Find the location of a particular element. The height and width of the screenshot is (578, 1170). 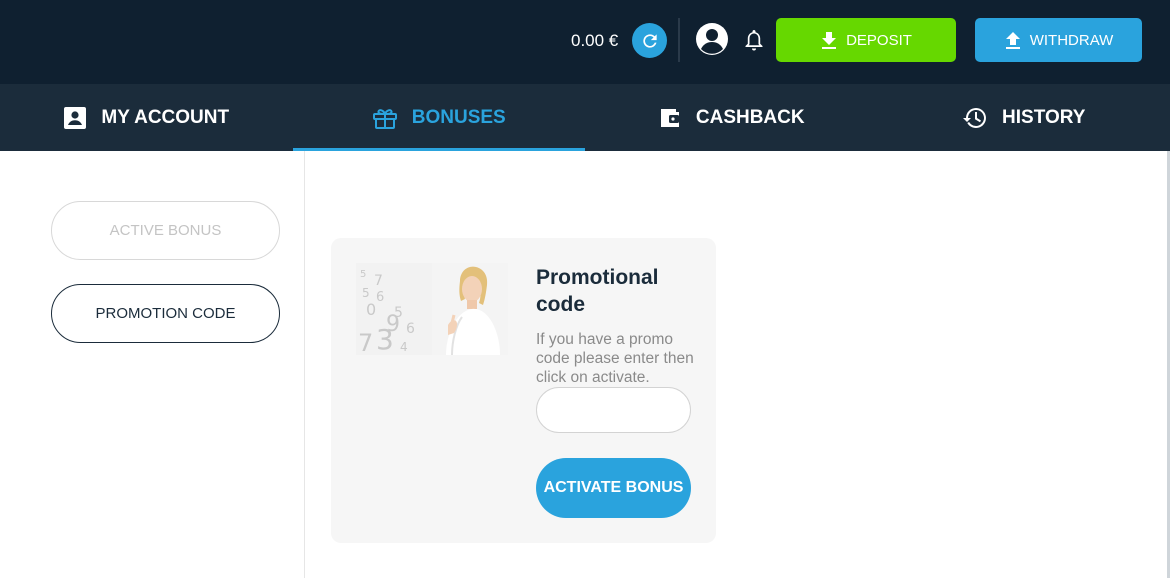

tab-my-account-label: MY ACCOUNT is located at coordinates (165, 117).